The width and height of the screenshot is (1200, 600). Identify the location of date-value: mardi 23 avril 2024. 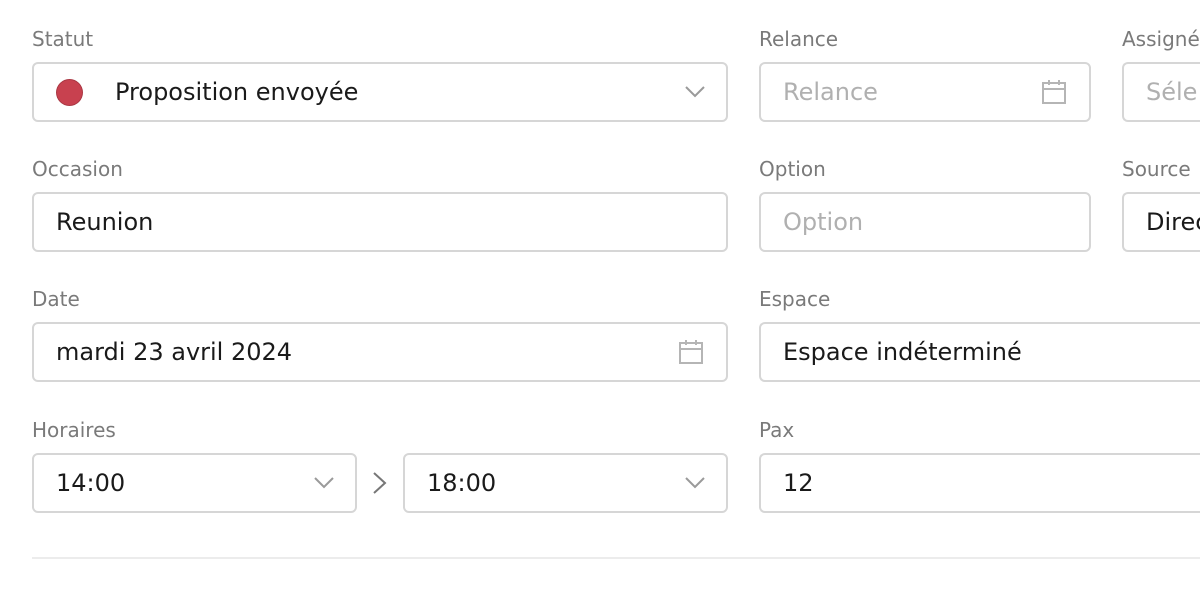
(174, 352).